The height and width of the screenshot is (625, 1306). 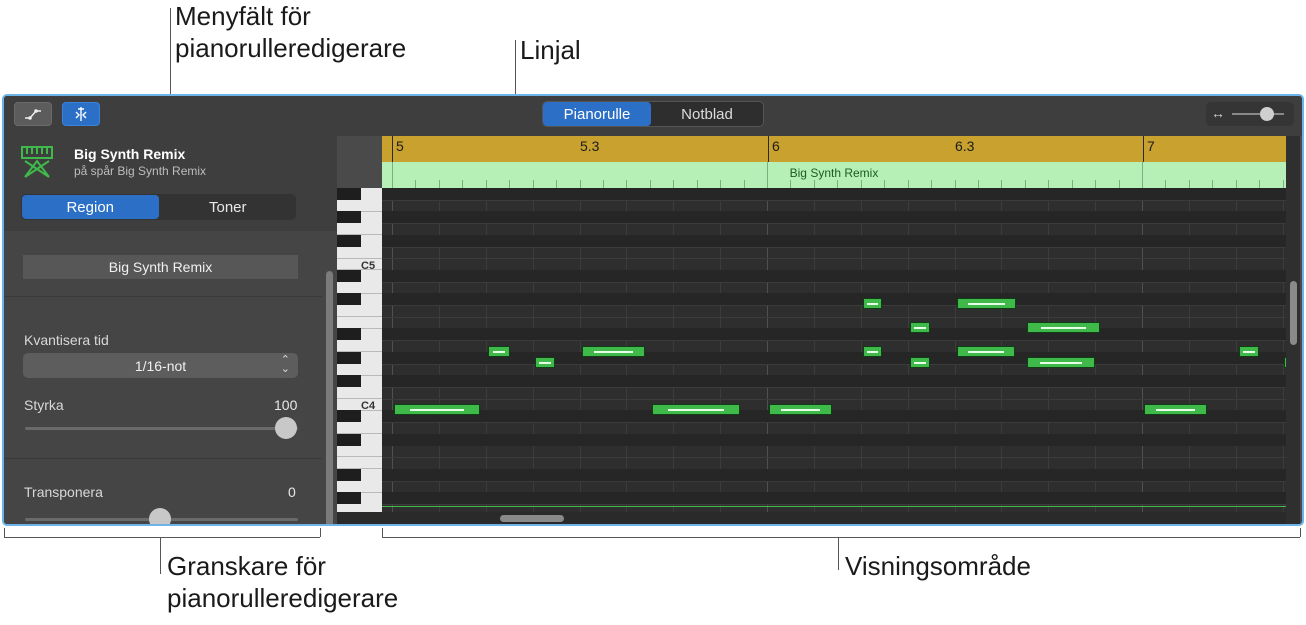 I want to click on inspector-scroll-thumb, so click(x=329, y=397).